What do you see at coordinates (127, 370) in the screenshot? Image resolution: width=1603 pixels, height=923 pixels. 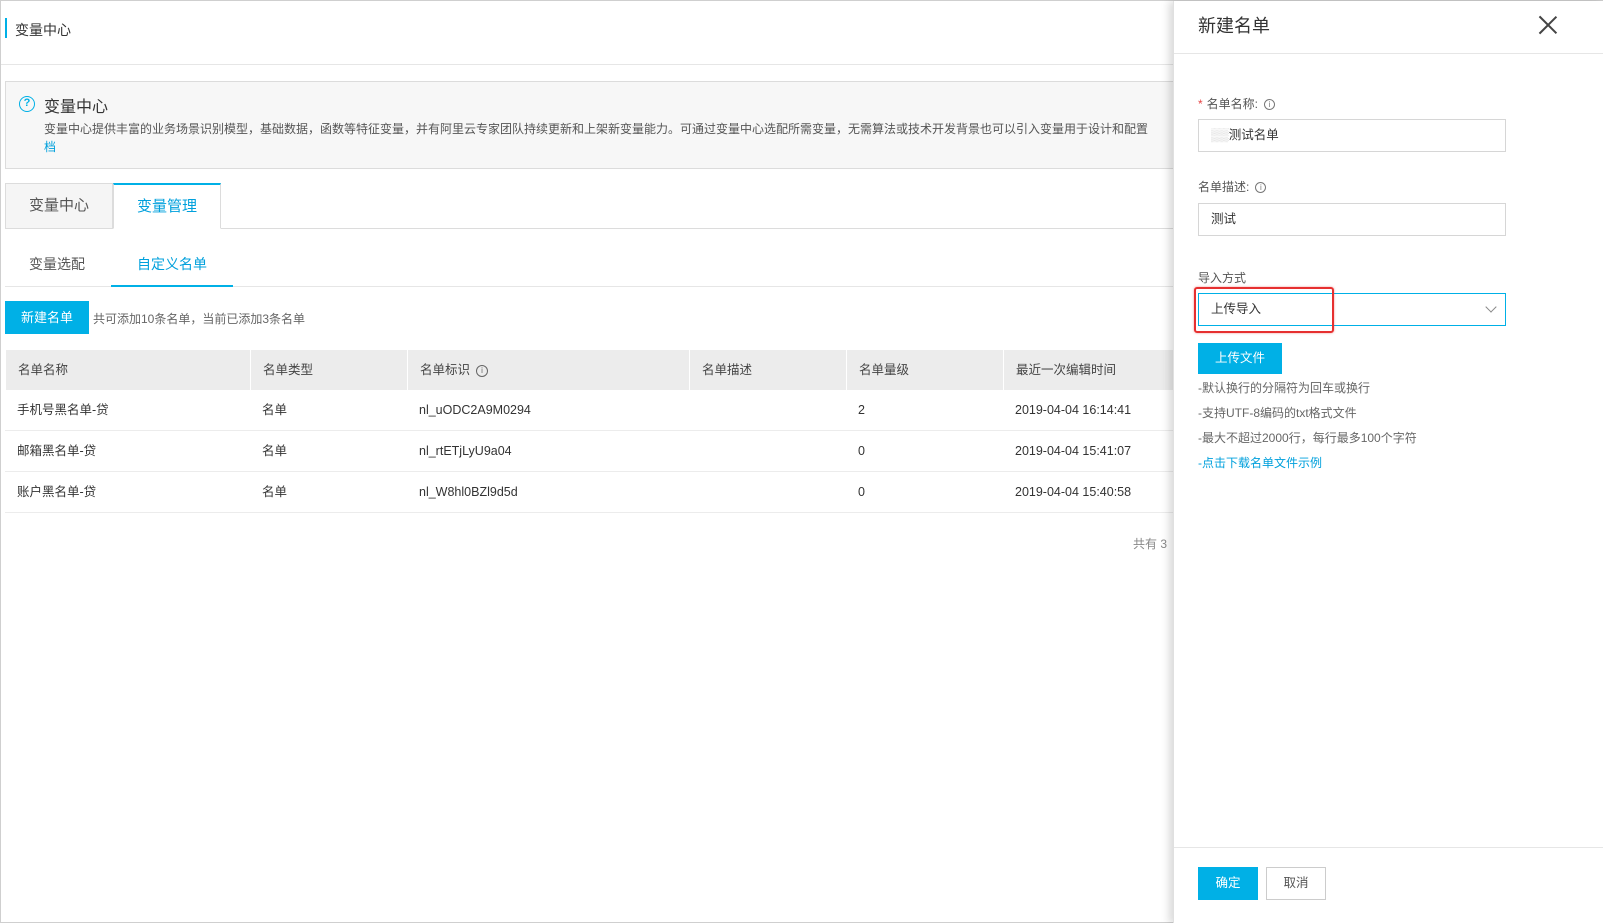 I see `column-header-name: 名单名称` at bounding box center [127, 370].